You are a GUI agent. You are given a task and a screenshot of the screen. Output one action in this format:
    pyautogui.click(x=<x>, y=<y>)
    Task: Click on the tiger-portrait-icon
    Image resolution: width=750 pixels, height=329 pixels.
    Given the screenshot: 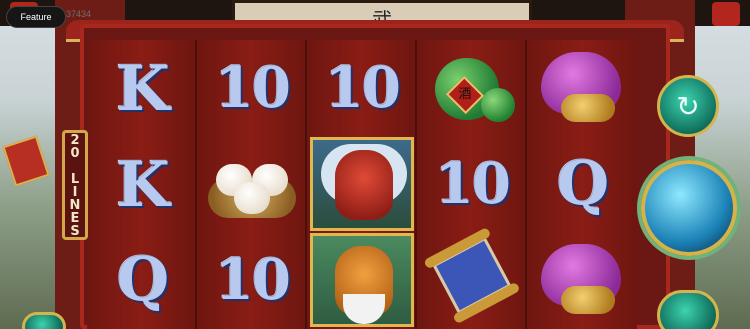 What is the action you would take?
    pyautogui.click(x=362, y=280)
    